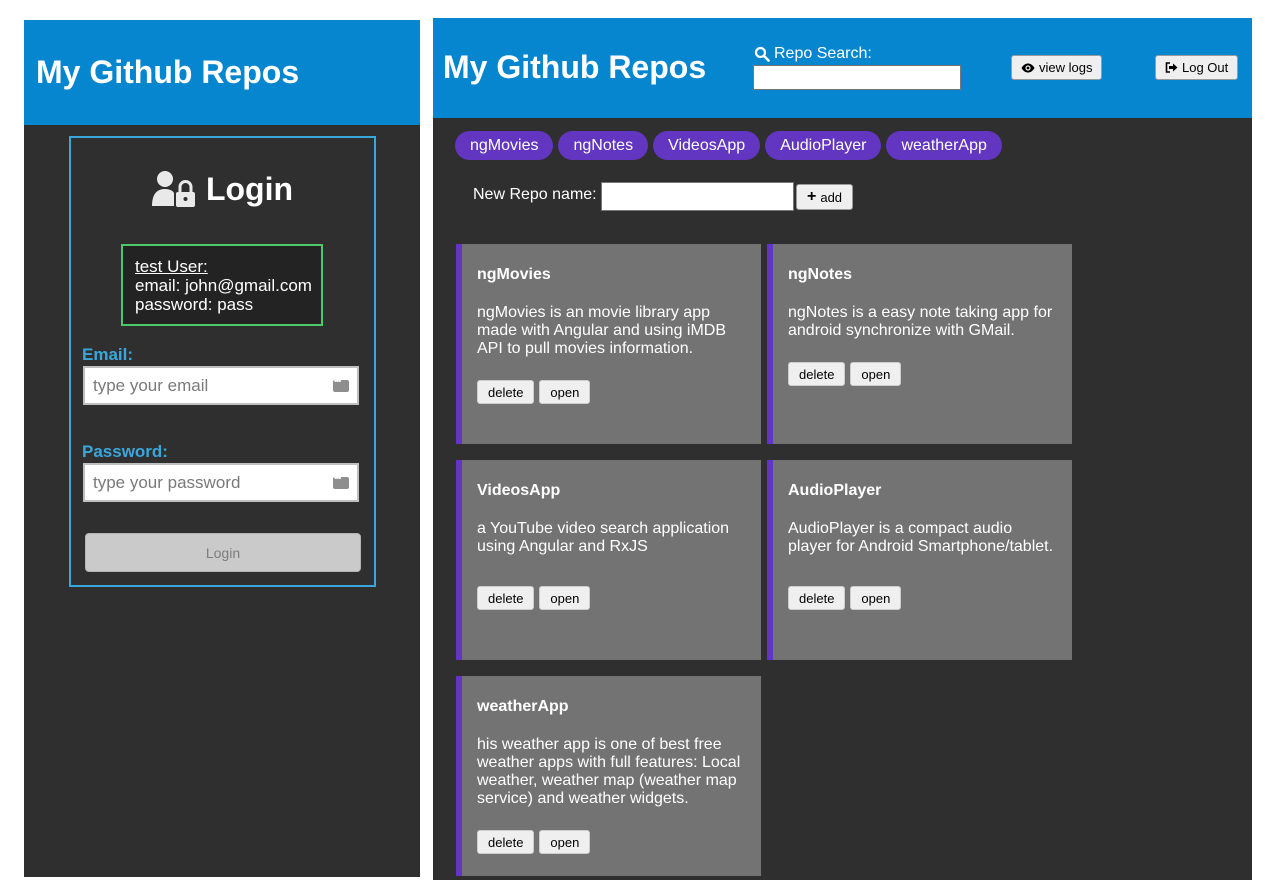 Image resolution: width=1276 pixels, height=894 pixels. What do you see at coordinates (697, 196) in the screenshot?
I see `new-repo-input` at bounding box center [697, 196].